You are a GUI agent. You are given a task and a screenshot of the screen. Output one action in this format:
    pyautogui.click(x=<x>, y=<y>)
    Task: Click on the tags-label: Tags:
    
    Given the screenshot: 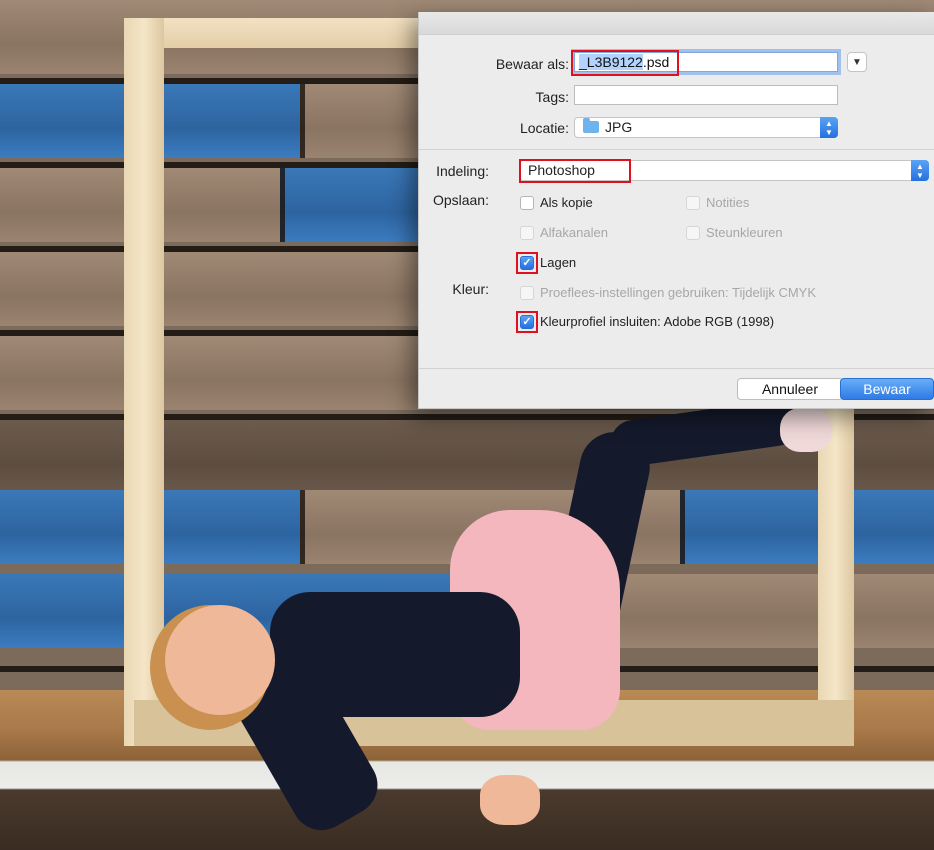 What is the action you would take?
    pyautogui.click(x=552, y=97)
    